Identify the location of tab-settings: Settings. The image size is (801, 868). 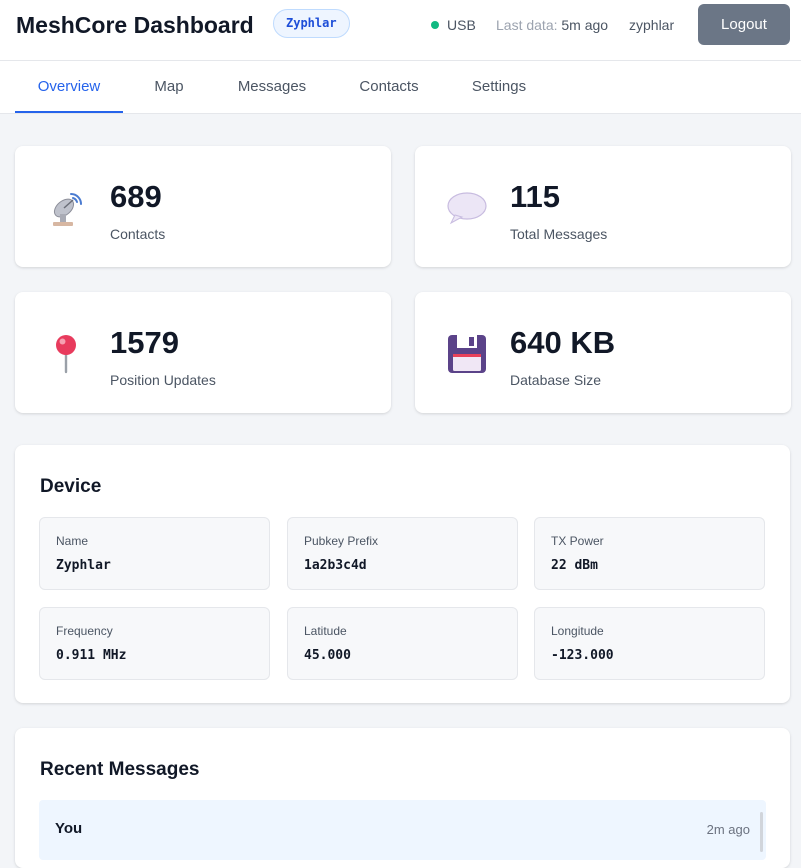
(499, 87).